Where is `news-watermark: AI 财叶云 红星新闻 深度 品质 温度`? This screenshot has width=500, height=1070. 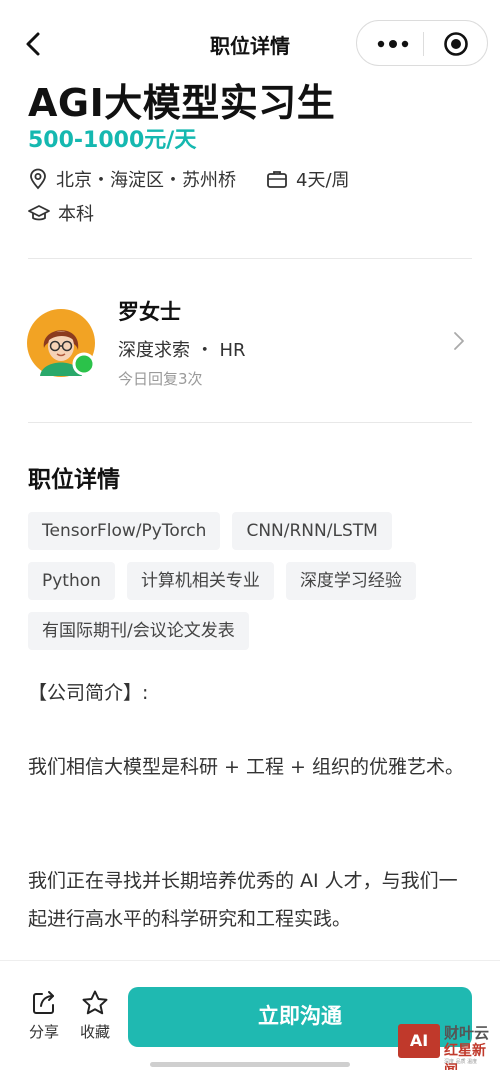 news-watermark: AI 财叶云 红星新闻 深度 品质 温度 is located at coordinates (448, 1046).